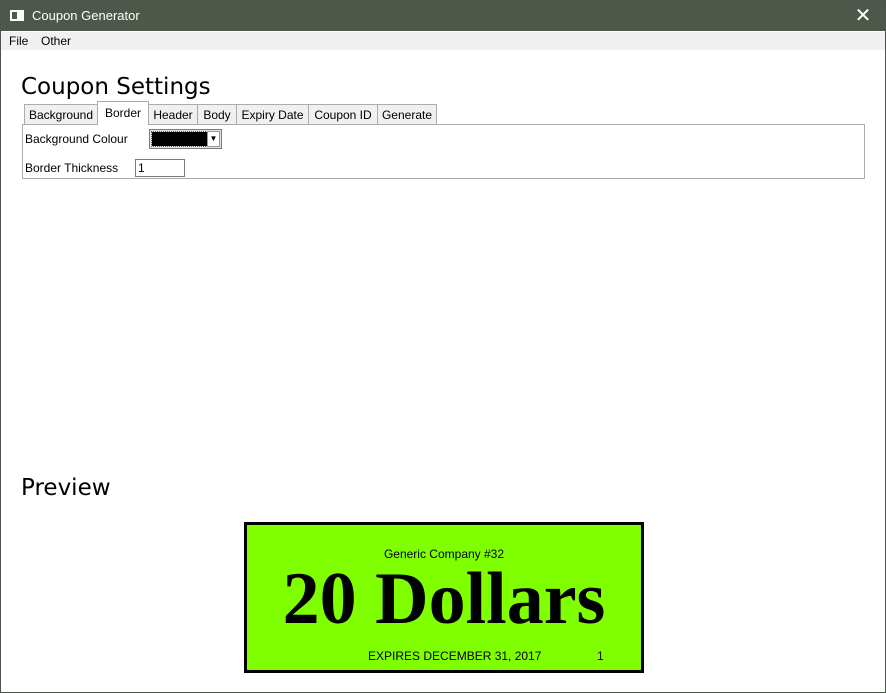  I want to click on border-thickness-input: 1, so click(160, 168).